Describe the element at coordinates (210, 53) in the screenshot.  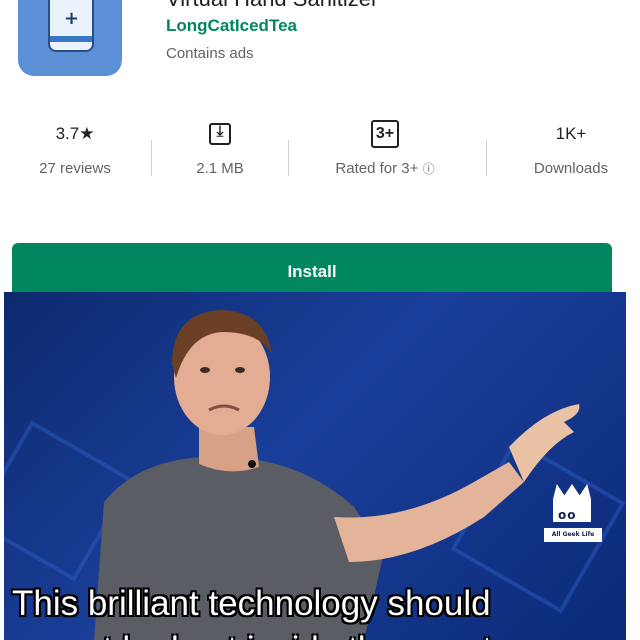
I see `contains-ads-label: Contains ads` at that location.